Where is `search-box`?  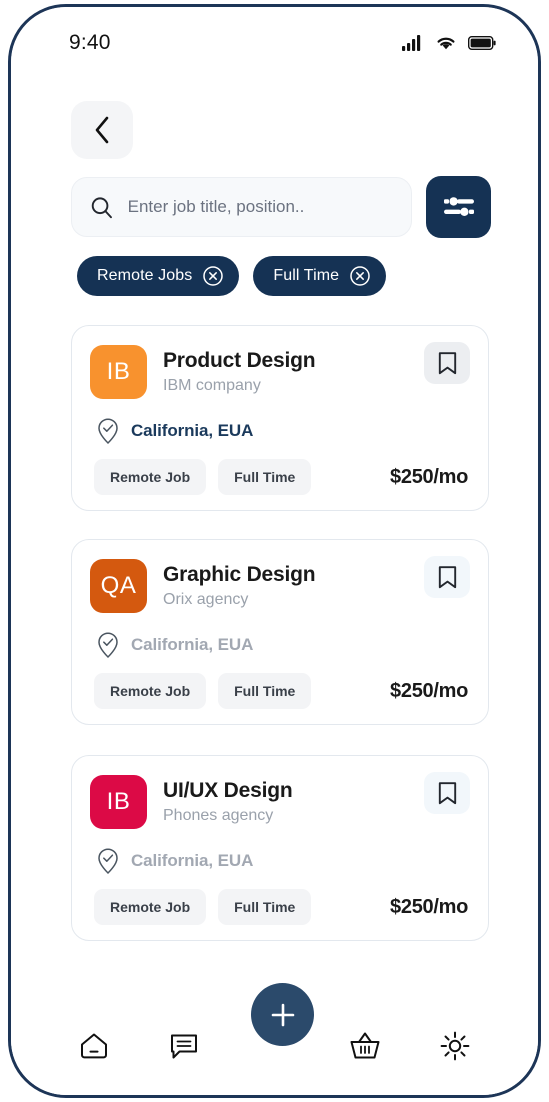 search-box is located at coordinates (241, 207).